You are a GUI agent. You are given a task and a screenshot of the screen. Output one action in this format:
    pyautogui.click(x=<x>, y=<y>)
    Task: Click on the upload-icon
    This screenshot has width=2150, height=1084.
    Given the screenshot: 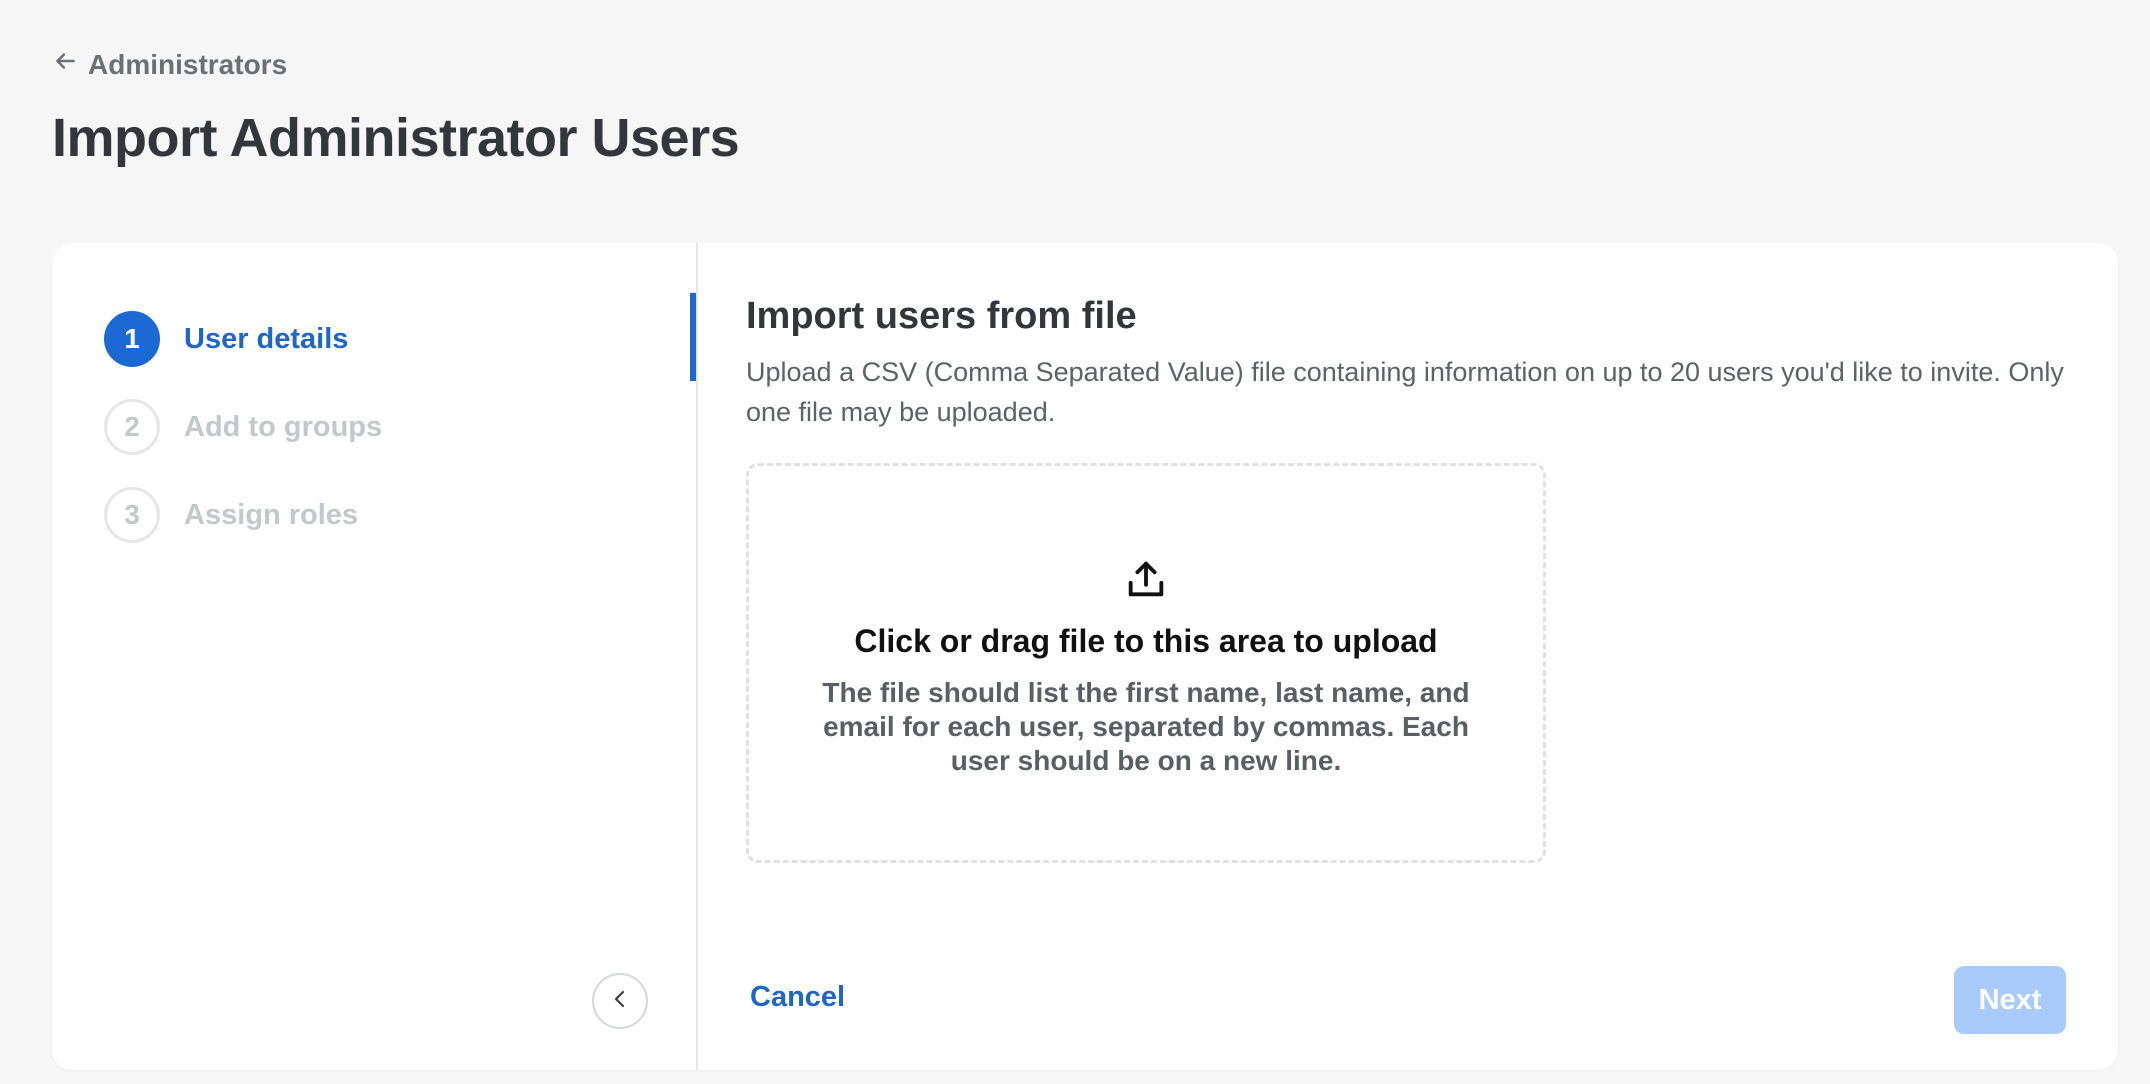 What is the action you would take?
    pyautogui.click(x=1146, y=581)
    